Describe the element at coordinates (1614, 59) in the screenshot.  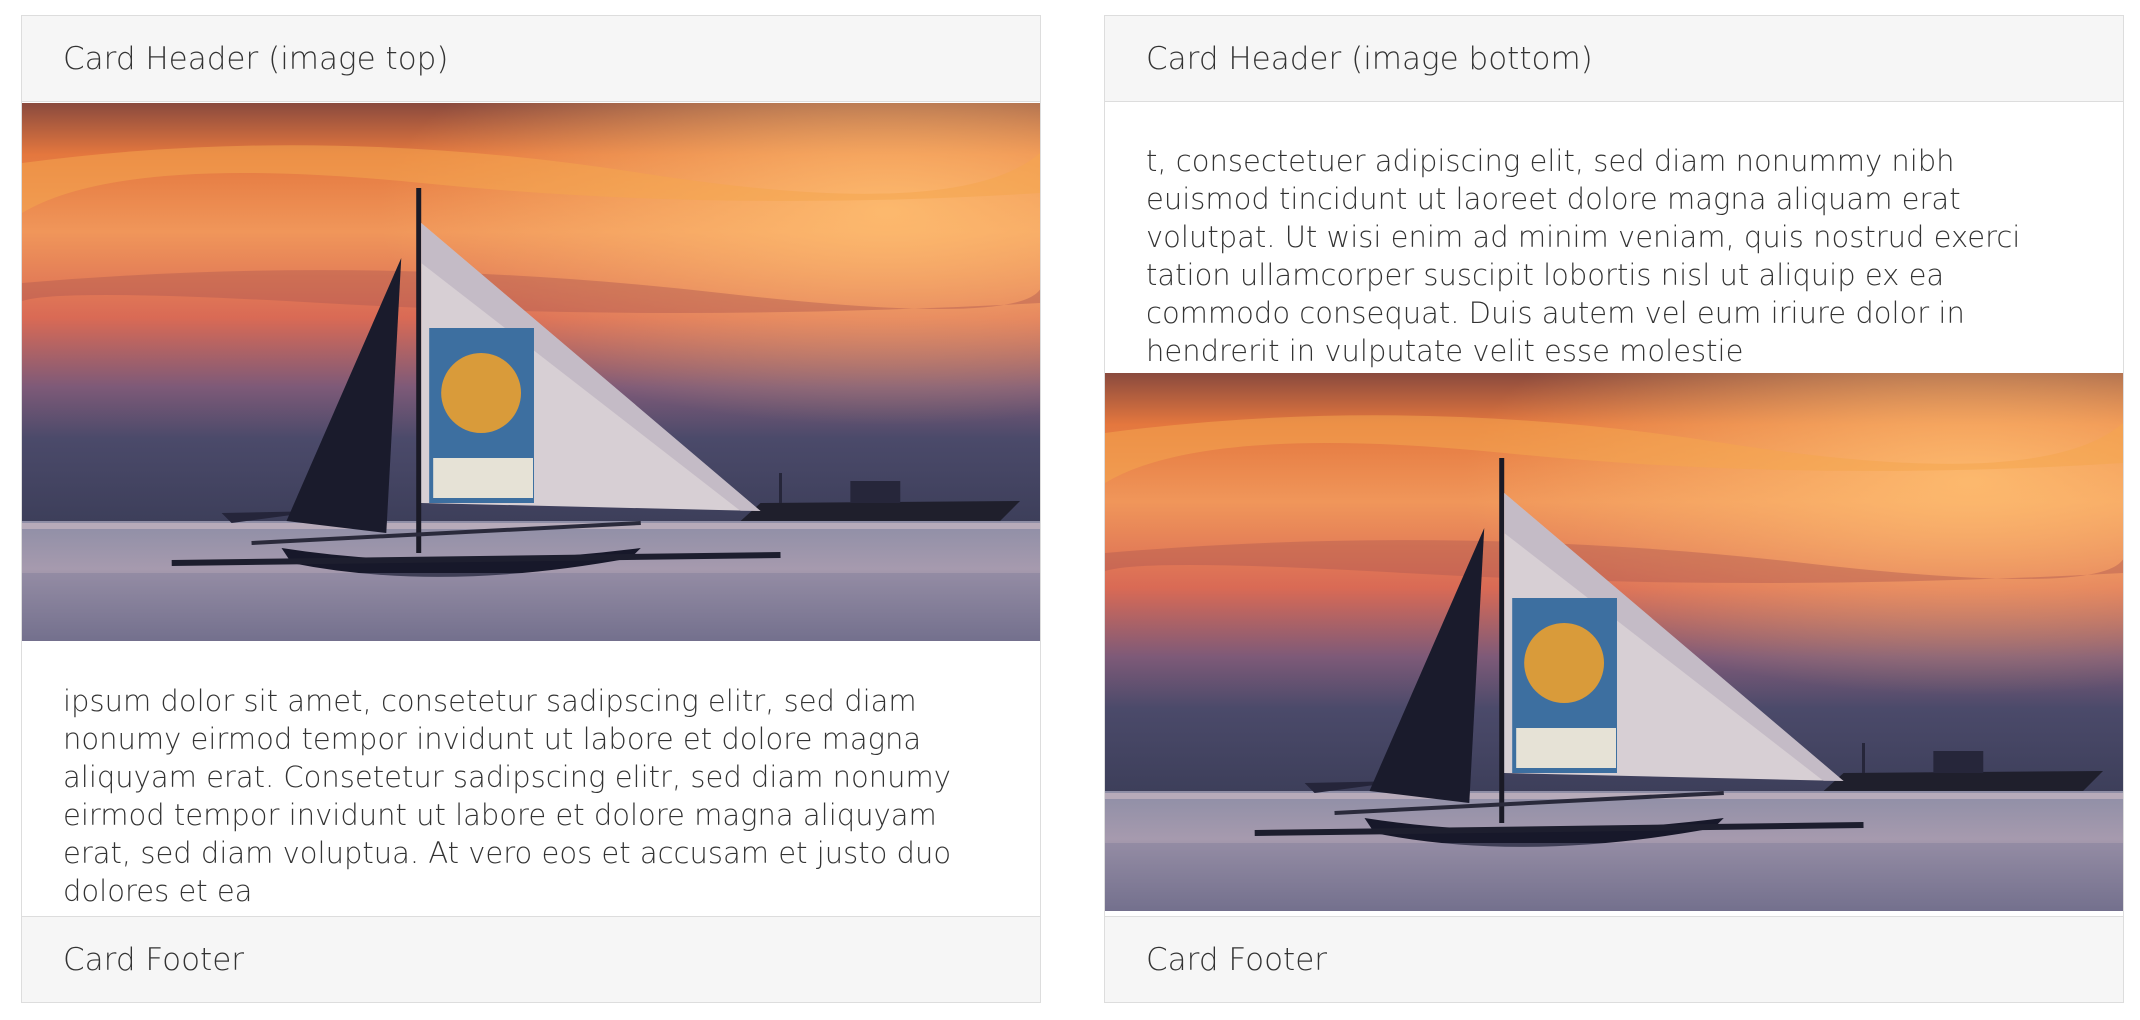
I see `card-header: Card Header (image bottom)` at that location.